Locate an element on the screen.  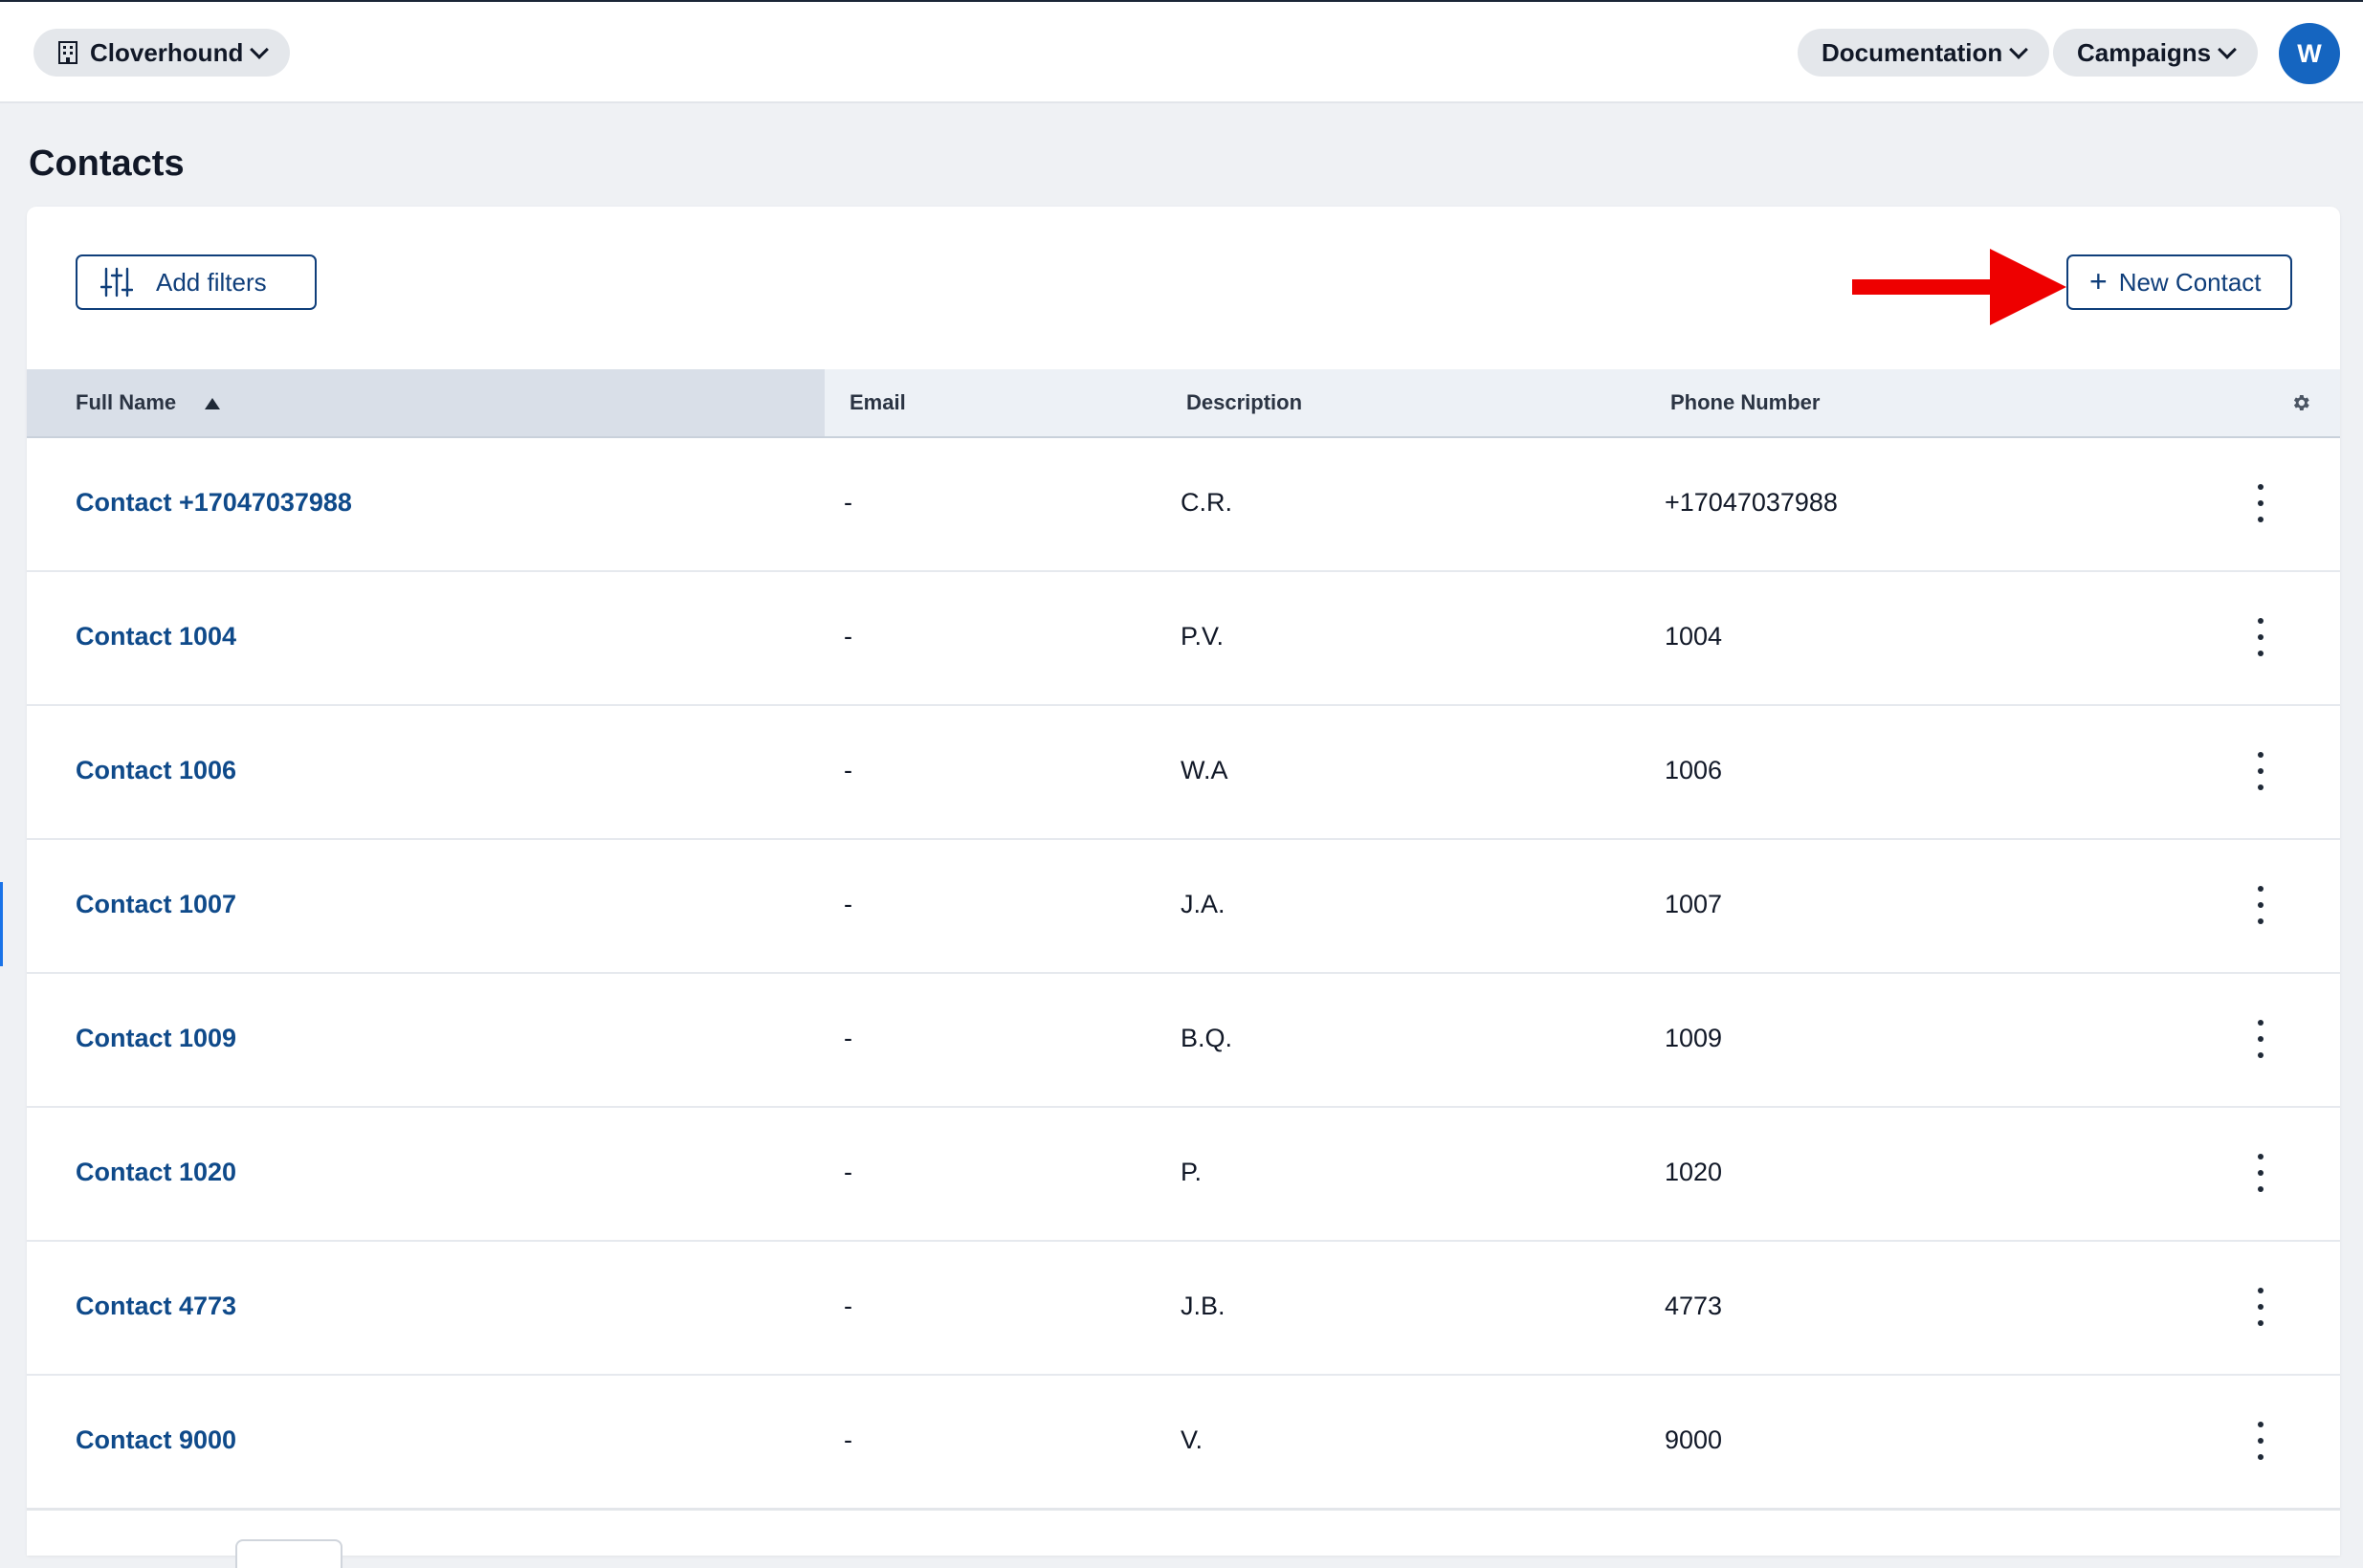
sliders-icon is located at coordinates (116, 282).